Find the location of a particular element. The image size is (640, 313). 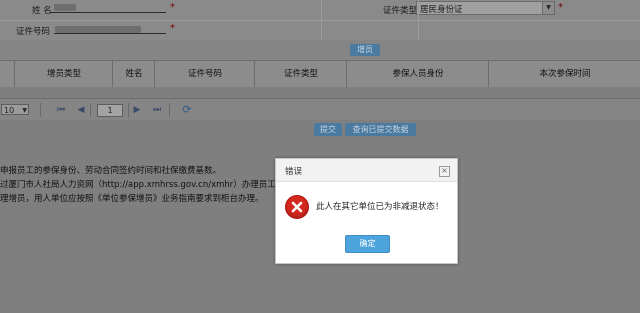

page-size-select: 10 ▼ is located at coordinates (15, 109).